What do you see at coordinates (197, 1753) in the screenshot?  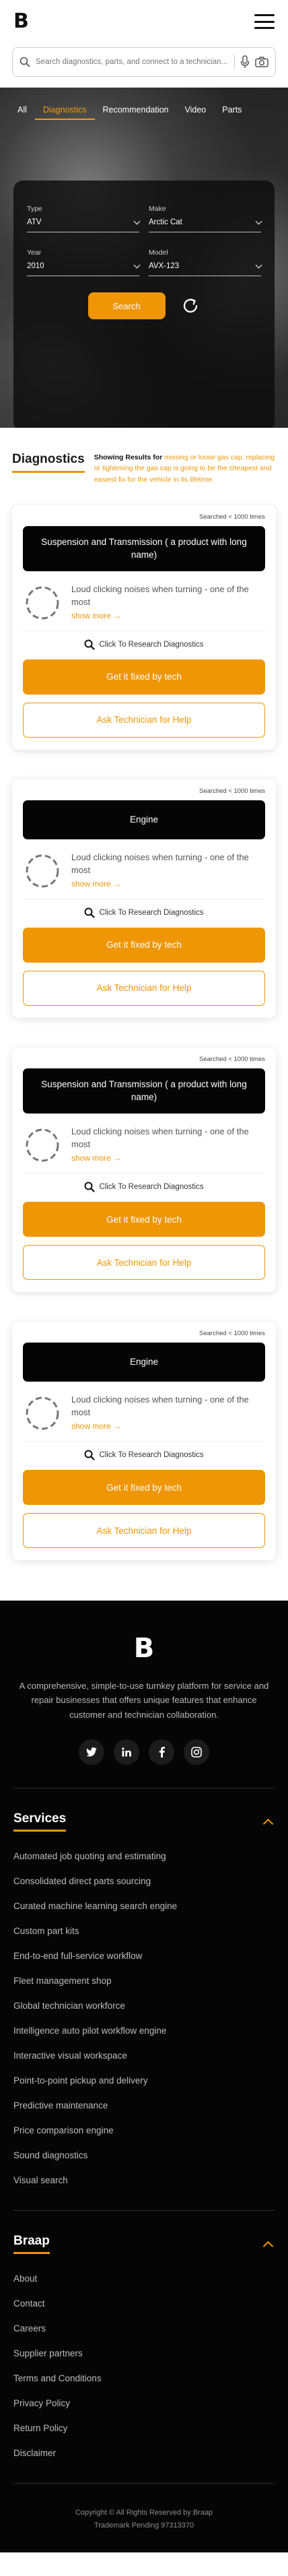 I see `instagram-icon` at bounding box center [197, 1753].